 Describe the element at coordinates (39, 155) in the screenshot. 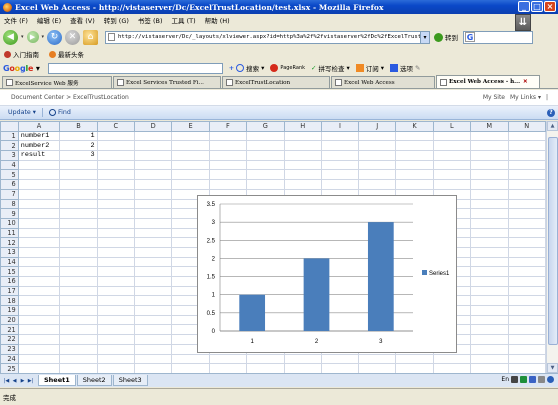

I see `cell: result` at that location.